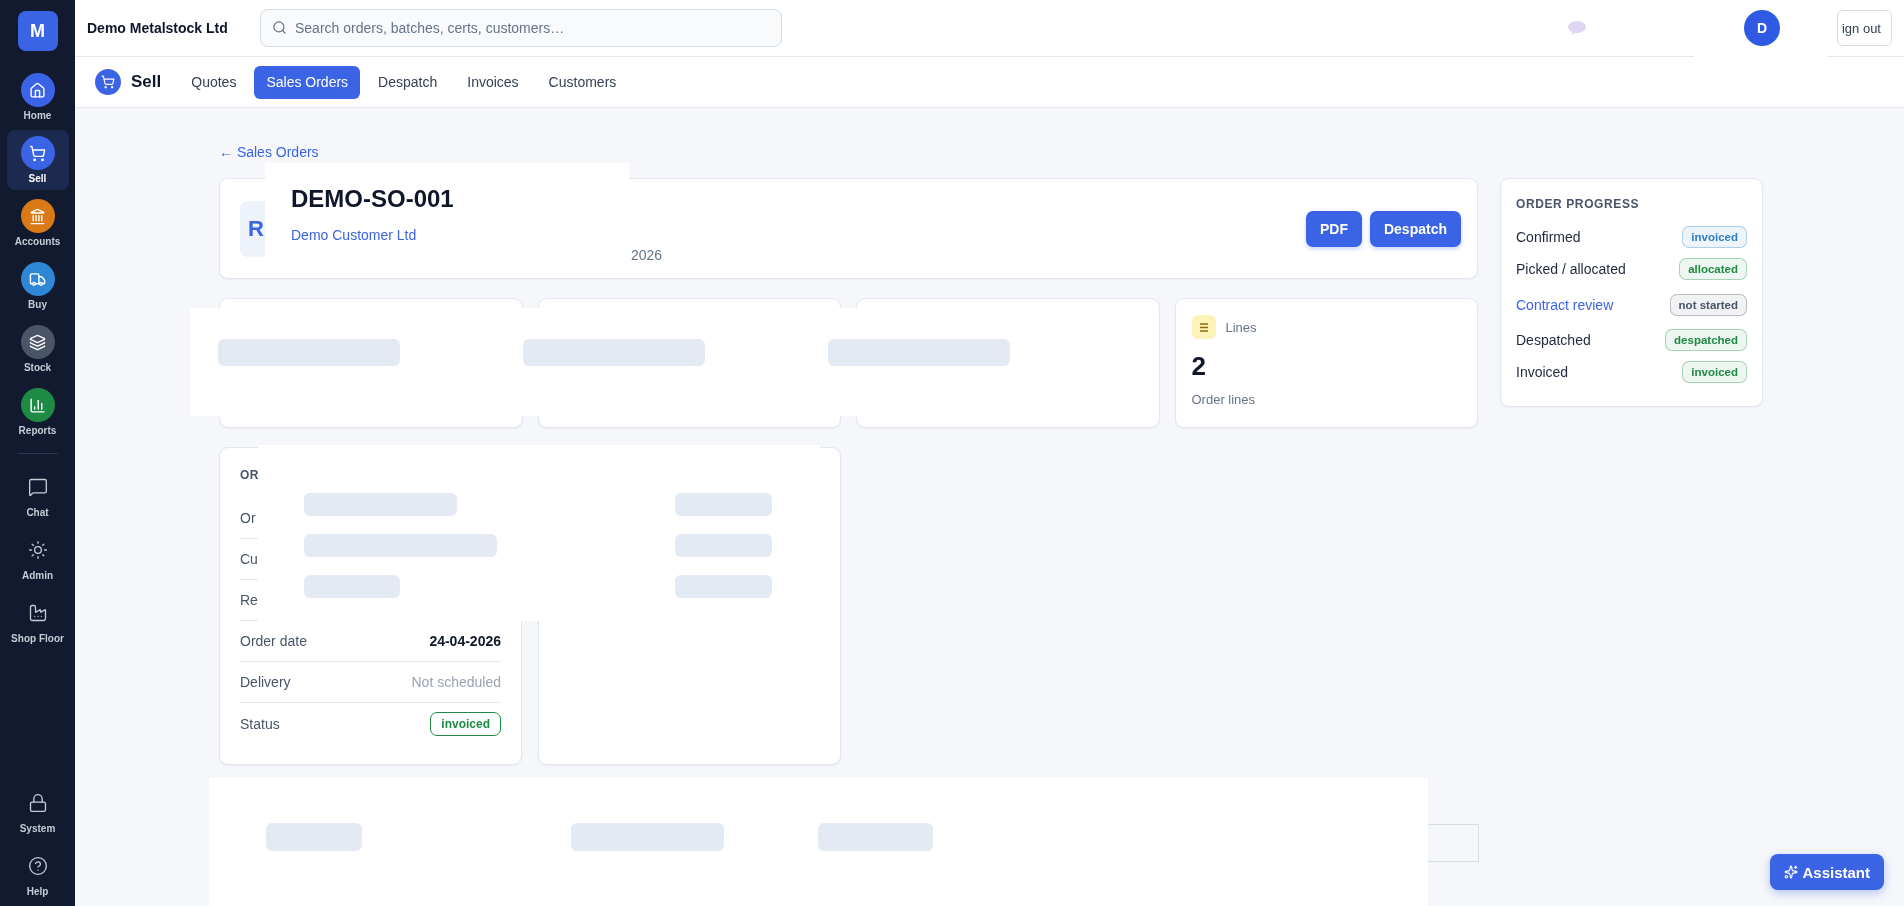 The image size is (1904, 906). What do you see at coordinates (1827, 872) in the screenshot?
I see `assistant-button: Assistant` at bounding box center [1827, 872].